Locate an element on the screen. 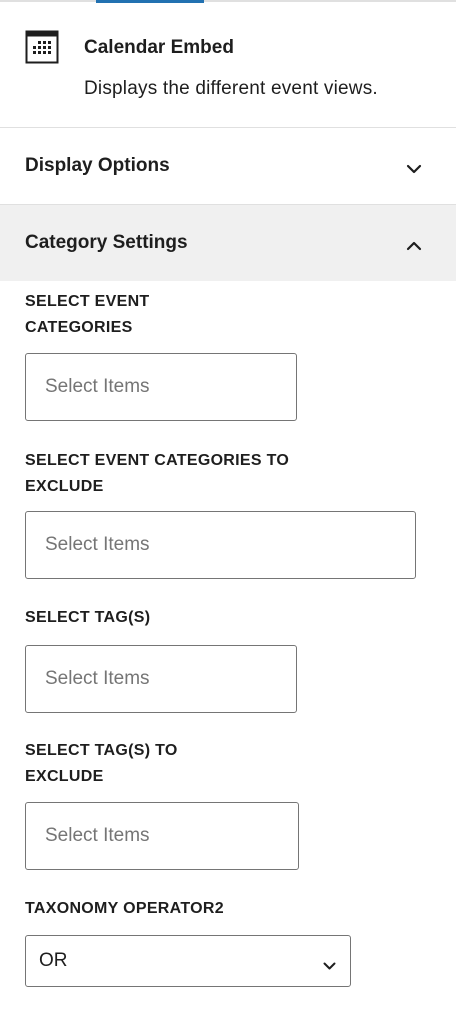 The image size is (456, 1024). tags-label: SELECT TAG(S) is located at coordinates (87, 618).